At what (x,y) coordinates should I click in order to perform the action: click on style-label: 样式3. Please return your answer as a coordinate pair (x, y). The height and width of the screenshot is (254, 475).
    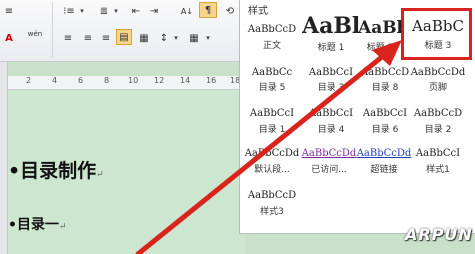
    Looking at the image, I should click on (272, 212).